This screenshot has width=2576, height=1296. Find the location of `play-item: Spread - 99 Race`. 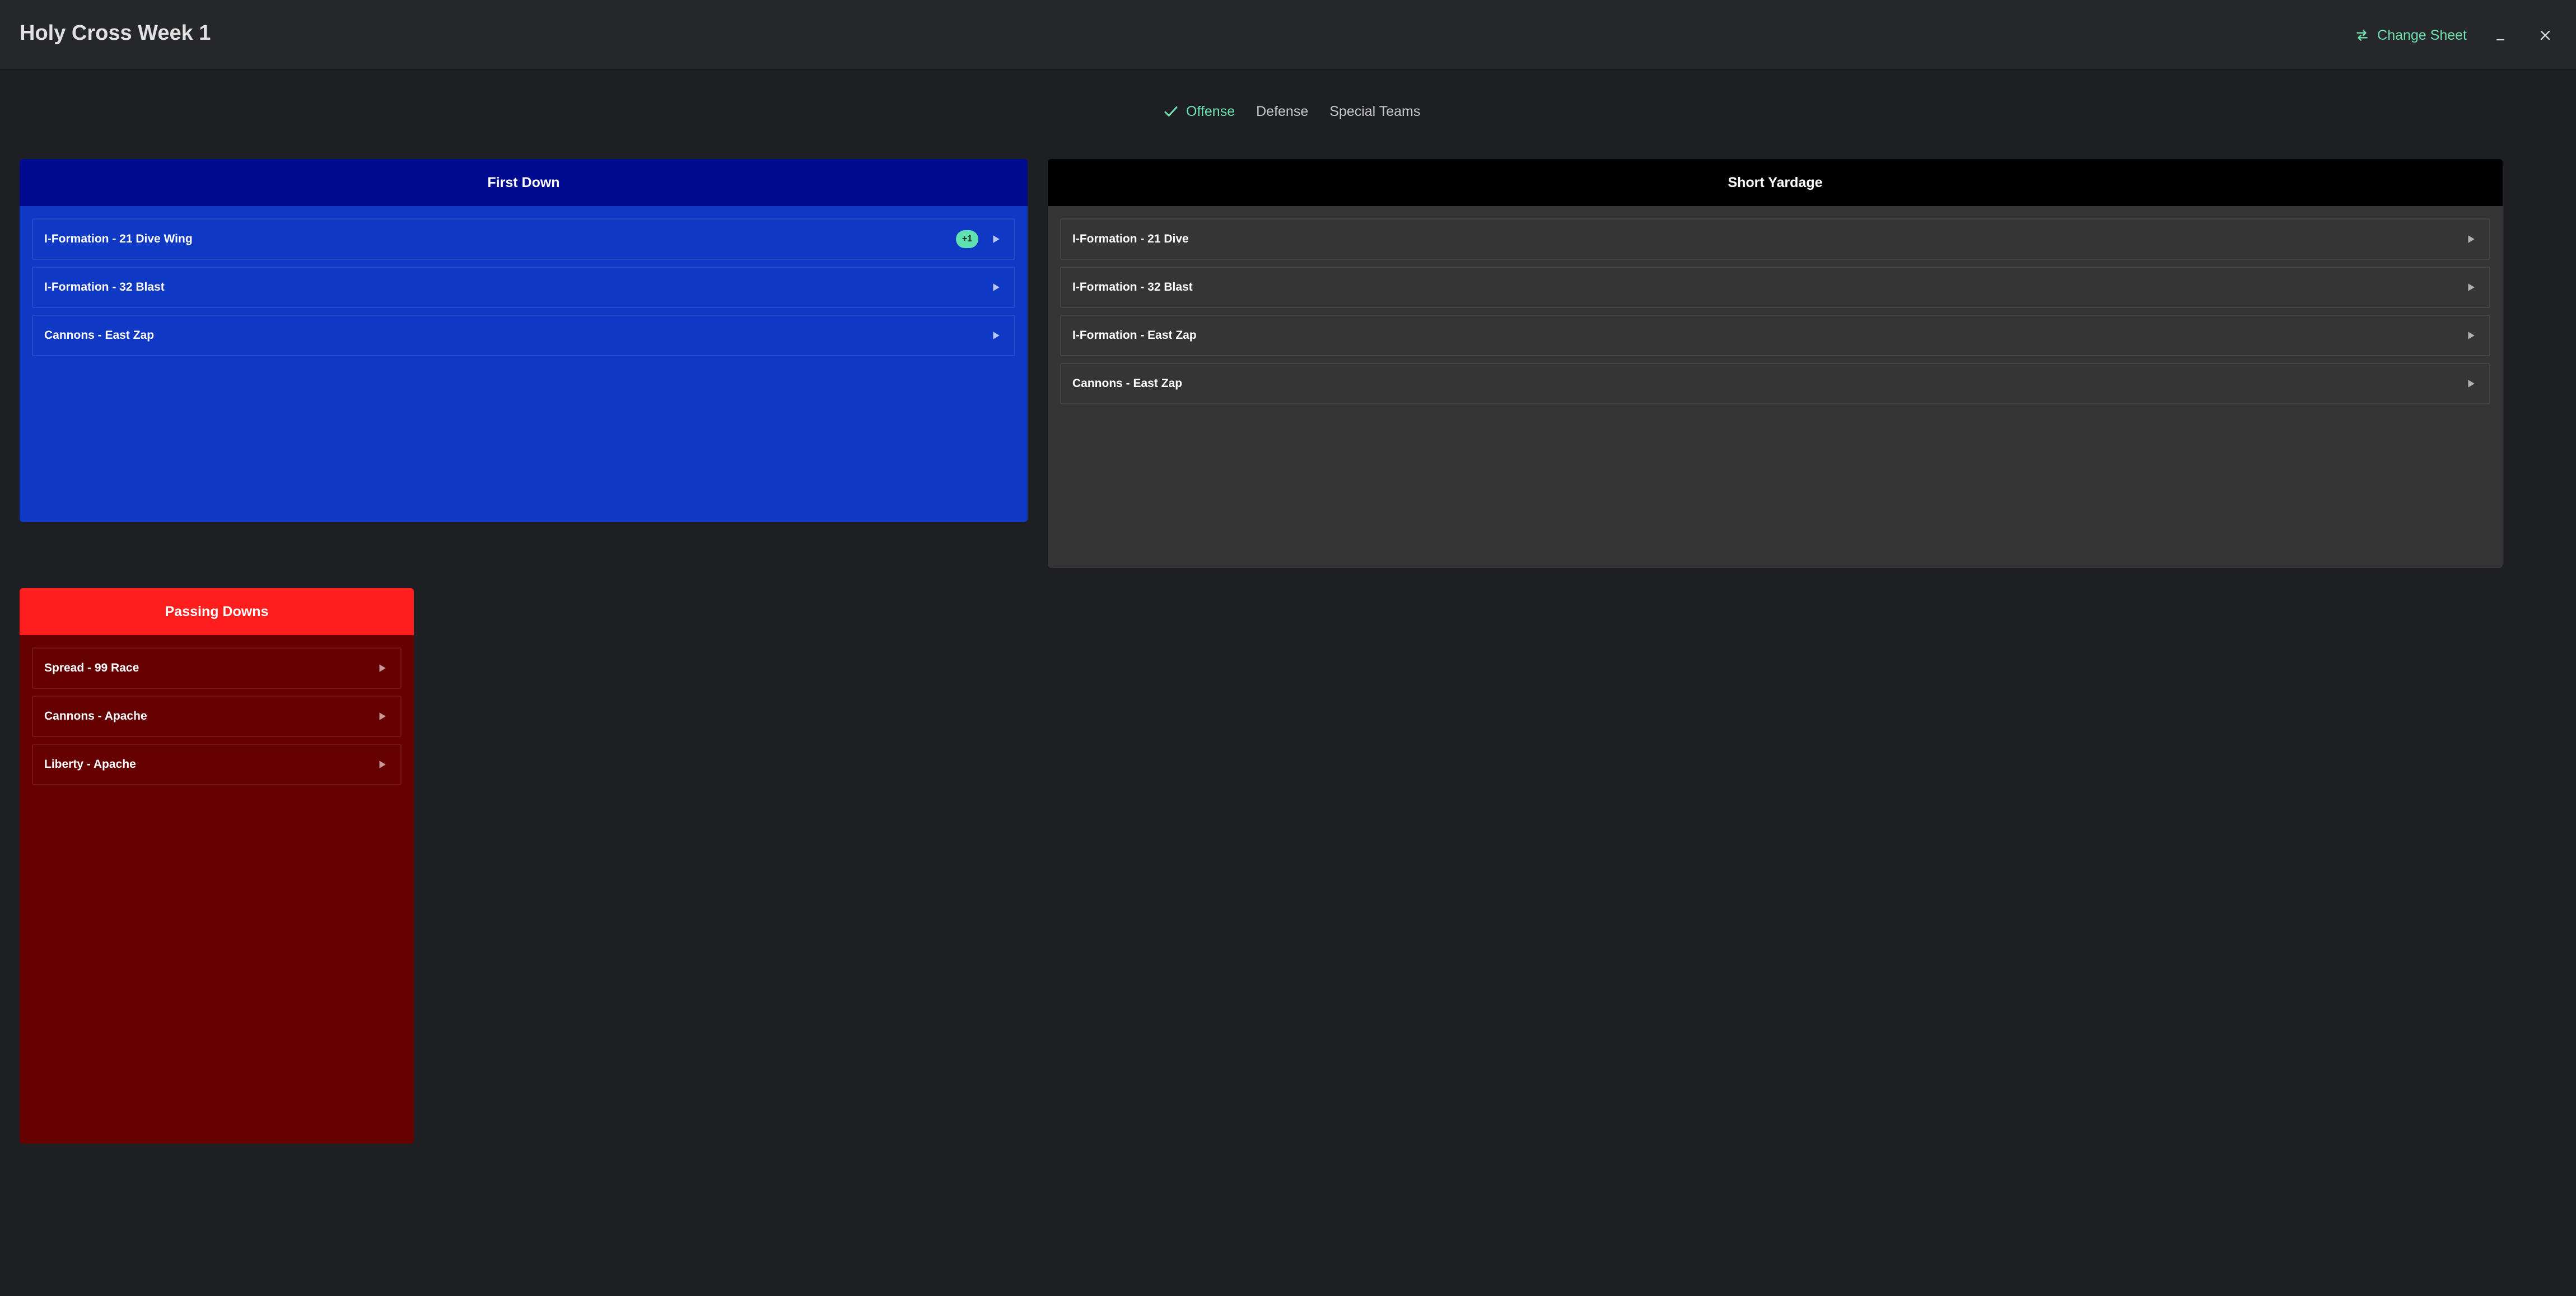

play-item: Spread - 99 Race is located at coordinates (217, 668).